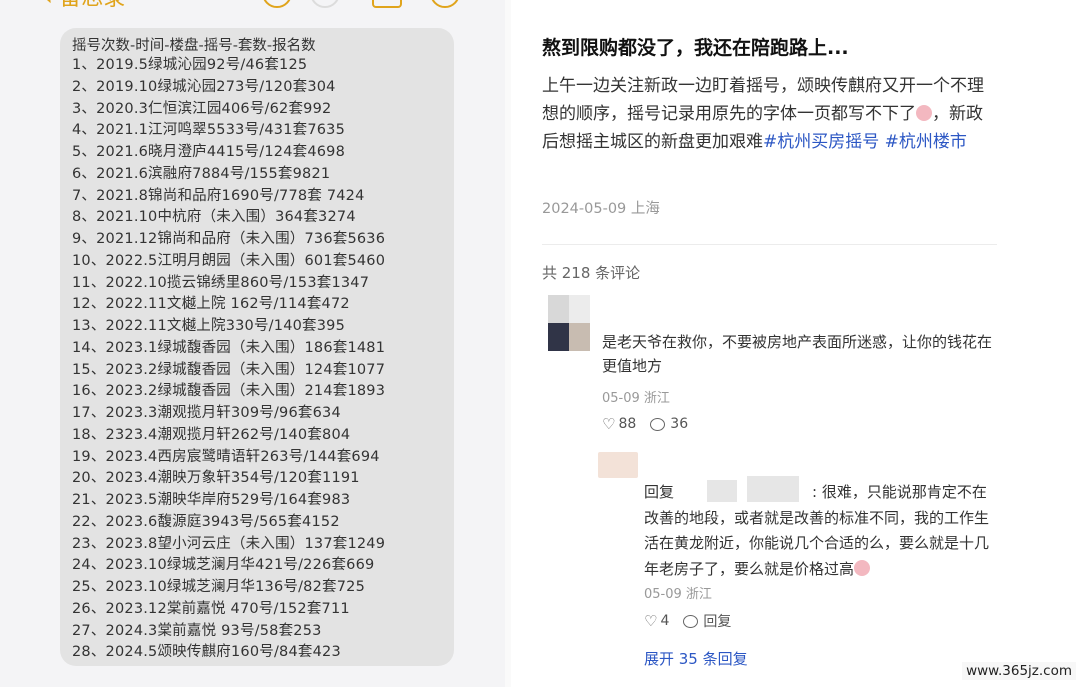 This screenshot has width=1080, height=687. I want to click on note-line: 18、2323.4潮观揽月轩262号/140套804, so click(211, 434).